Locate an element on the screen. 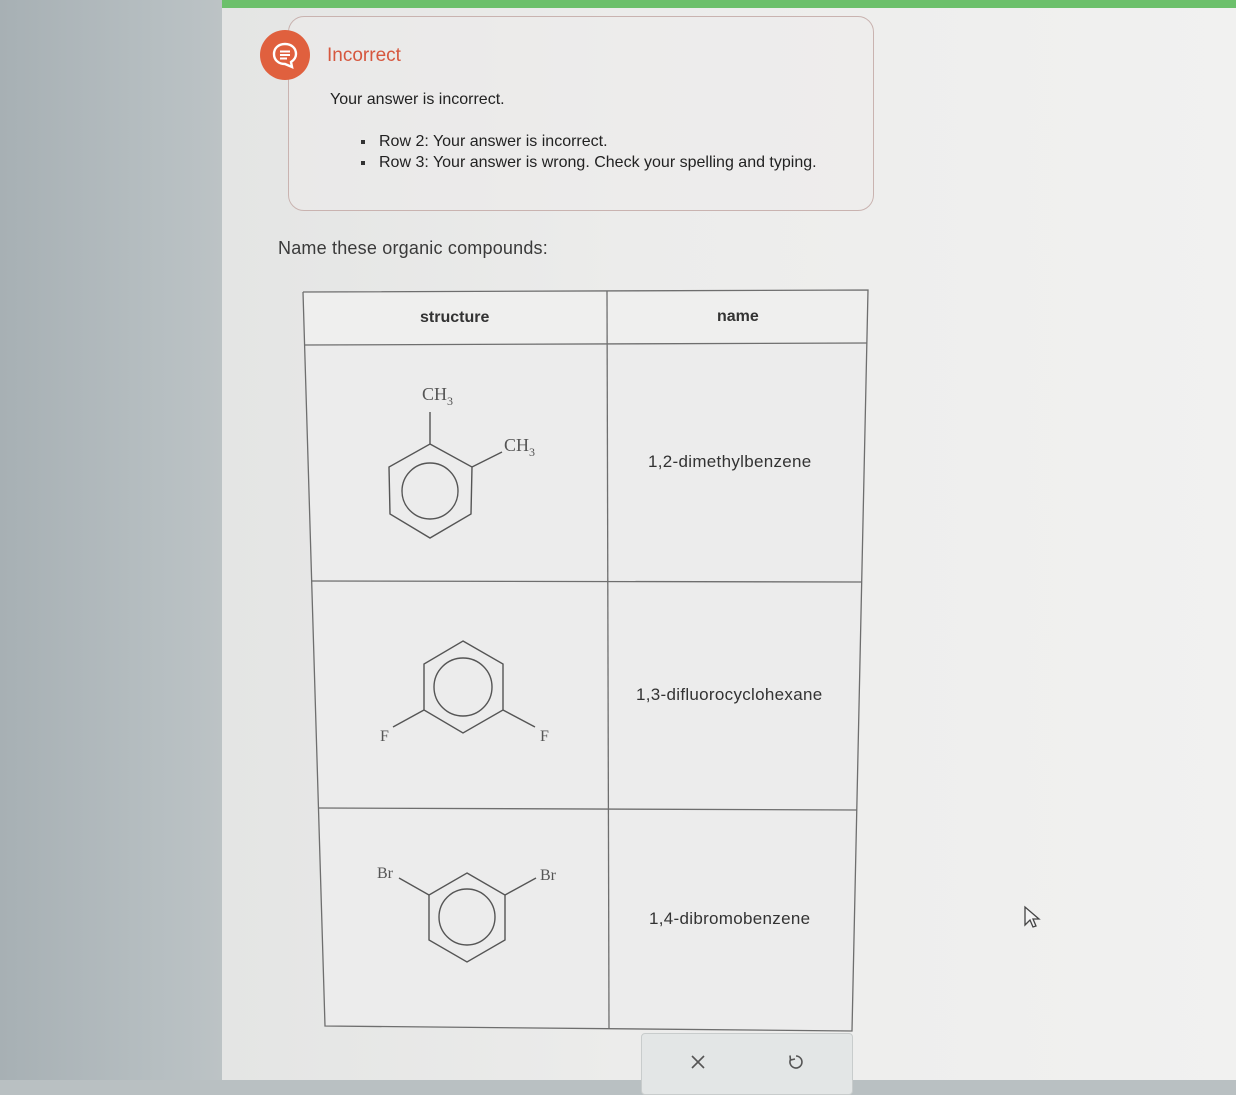  clear-answer-button is located at coordinates (698, 1062).